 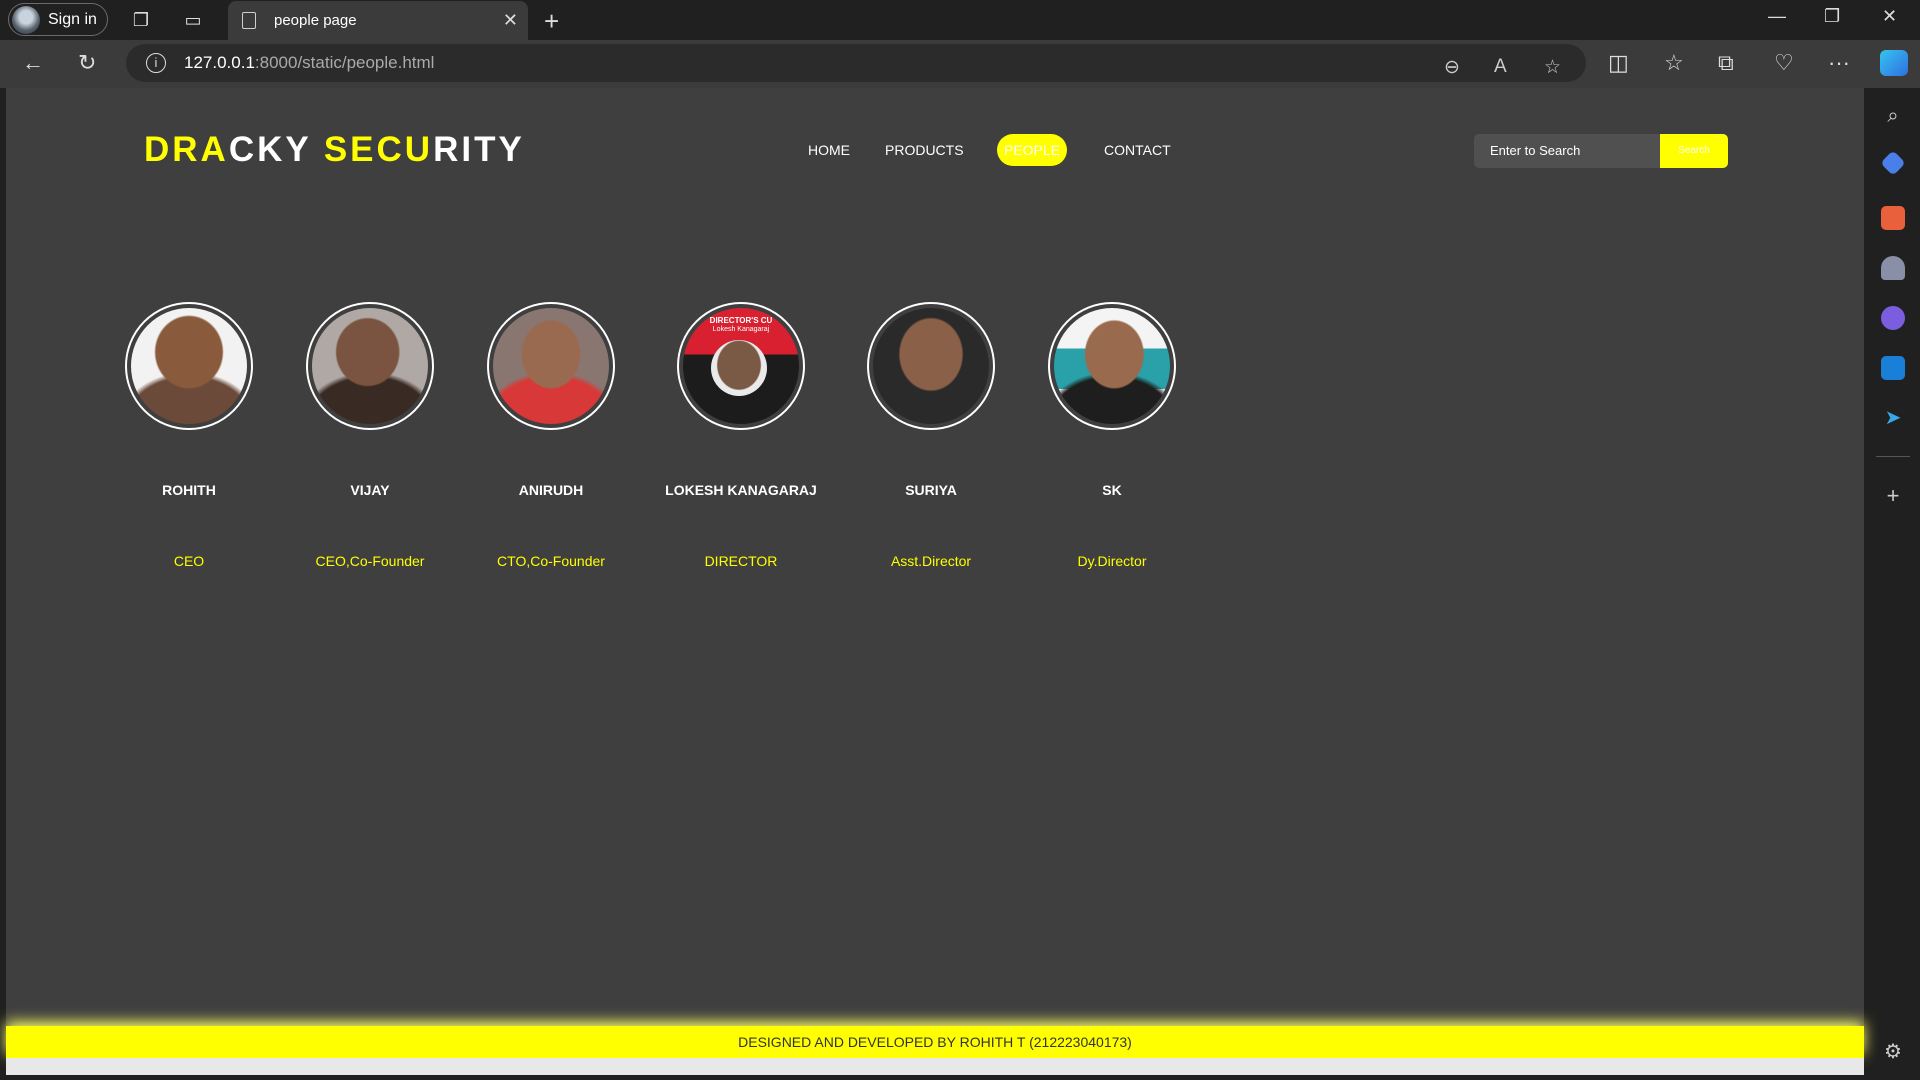 What do you see at coordinates (741, 561) in the screenshot?
I see `person-role: DIRECTOR` at bounding box center [741, 561].